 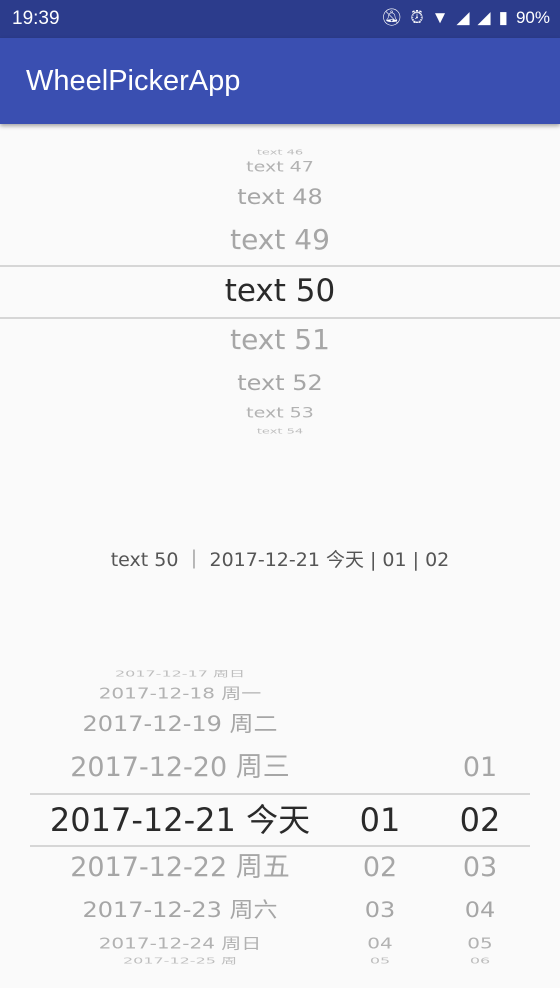 What do you see at coordinates (36, 18) in the screenshot?
I see `status-time: 19:39` at bounding box center [36, 18].